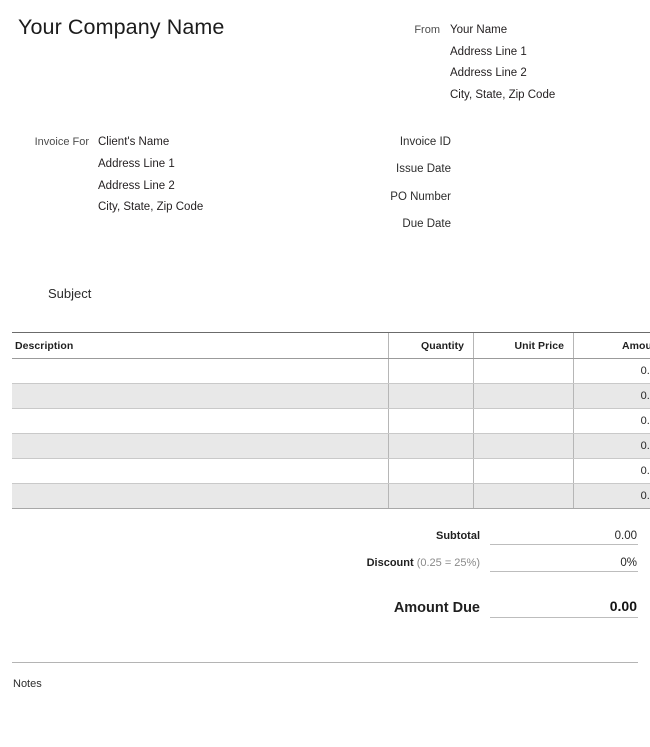 This screenshot has height=747, width=650. What do you see at coordinates (448, 563) in the screenshot?
I see `discount-hint: (0.25 = 25%)` at bounding box center [448, 563].